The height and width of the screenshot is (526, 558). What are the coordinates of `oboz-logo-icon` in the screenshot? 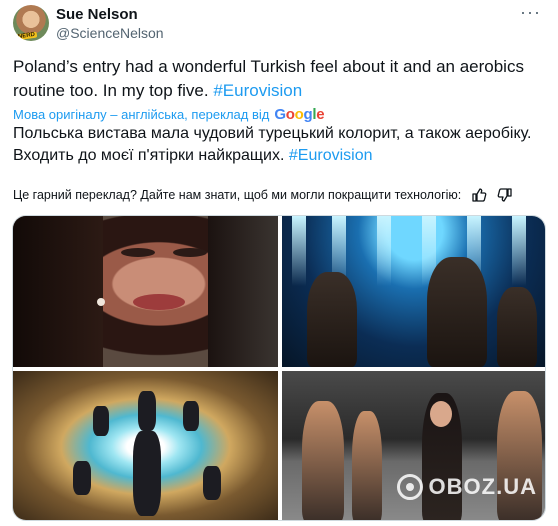 It's located at (409, 487).